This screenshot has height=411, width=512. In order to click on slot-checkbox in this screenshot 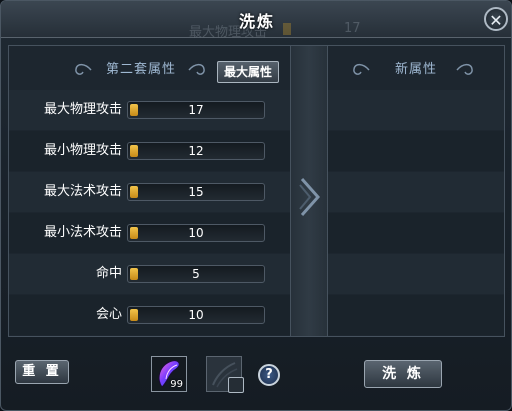, I will do `click(236, 385)`.